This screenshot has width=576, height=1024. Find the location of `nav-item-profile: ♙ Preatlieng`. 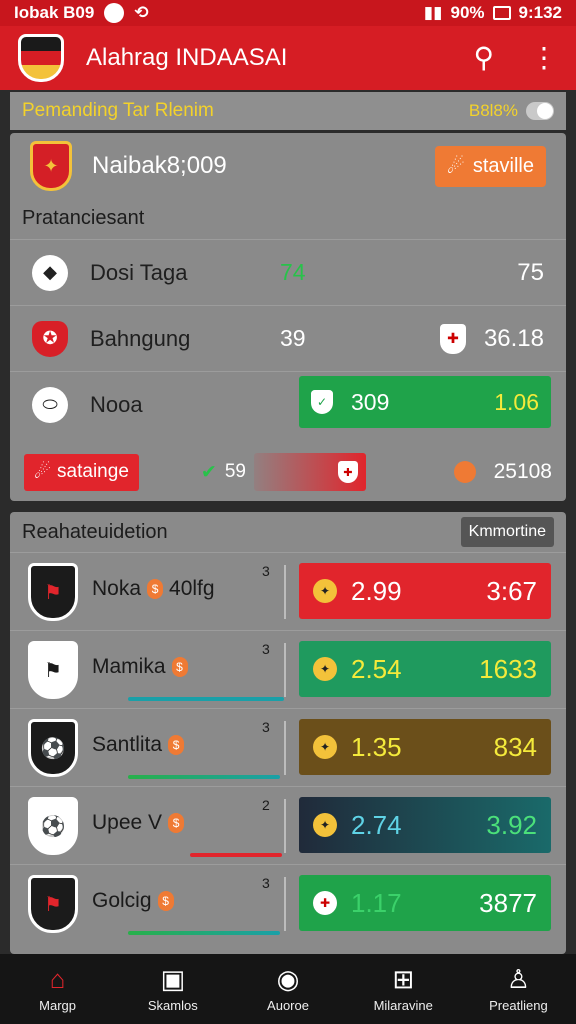

nav-item-profile: ♙ Preatlieng is located at coordinates (518, 989).